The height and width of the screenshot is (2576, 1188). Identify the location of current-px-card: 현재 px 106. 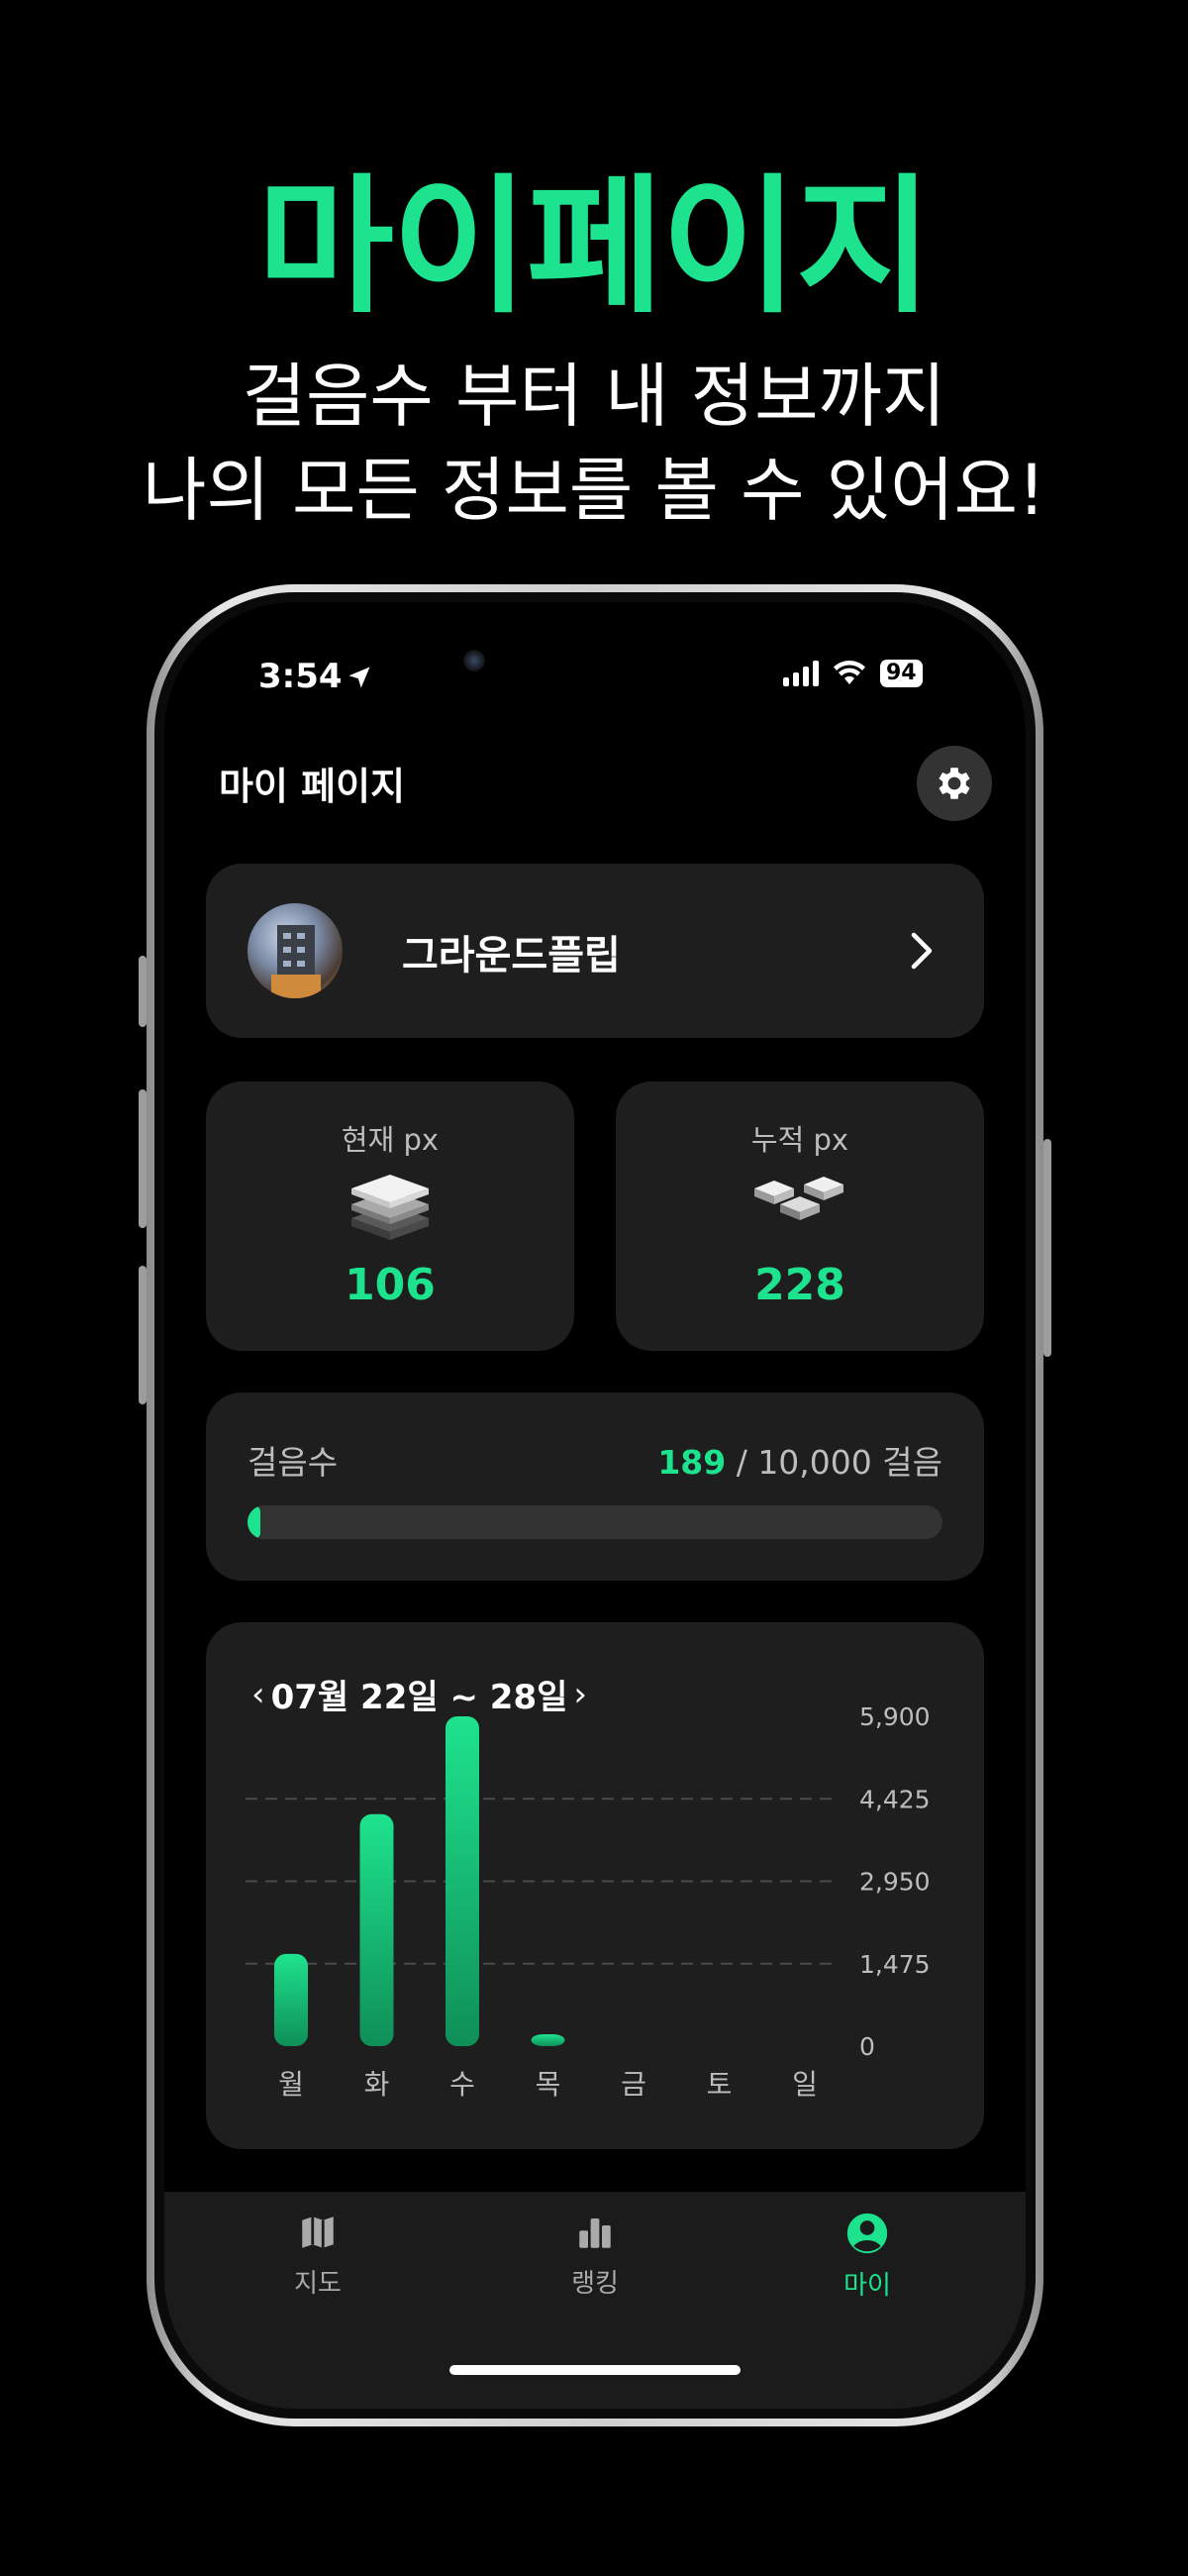
(390, 1216).